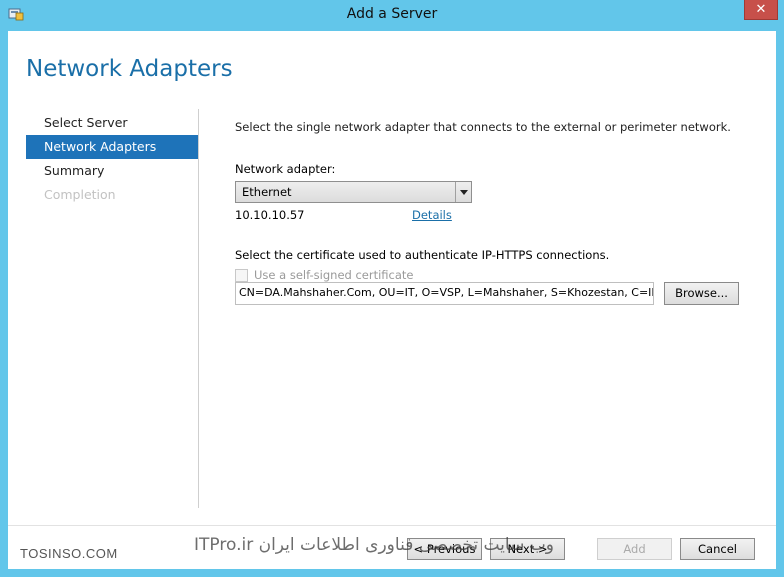 The height and width of the screenshot is (577, 784). What do you see at coordinates (285, 169) in the screenshot?
I see `network-adapter-label: Network adapter:` at bounding box center [285, 169].